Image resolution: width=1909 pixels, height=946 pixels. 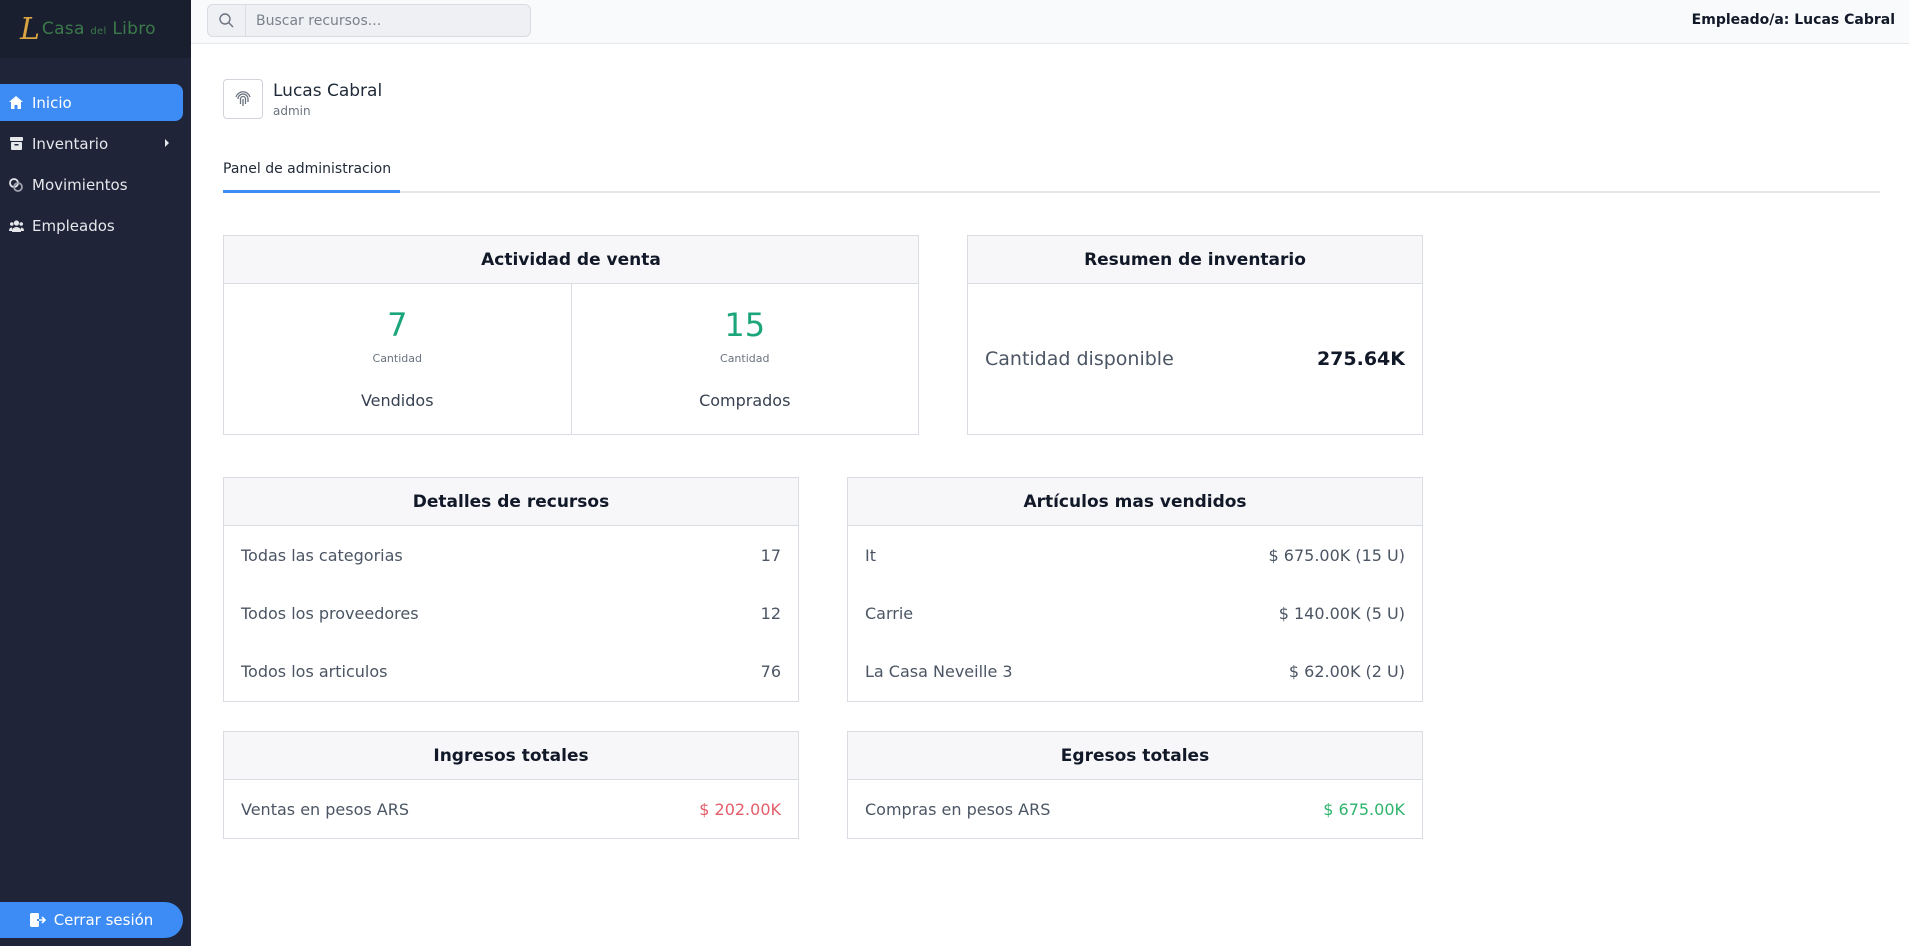 What do you see at coordinates (381, 20) in the screenshot?
I see `search-input` at bounding box center [381, 20].